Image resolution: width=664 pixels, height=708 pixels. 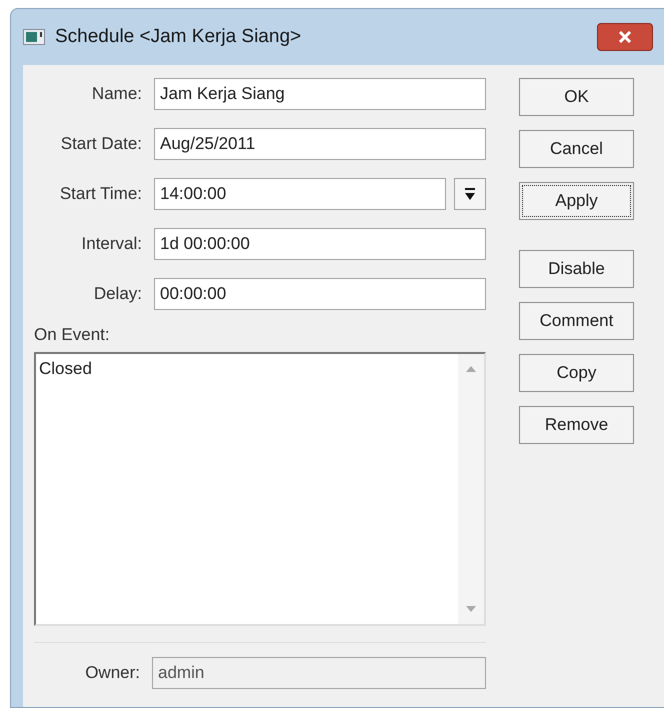 I want to click on dialog-button: Copy, so click(x=576, y=373).